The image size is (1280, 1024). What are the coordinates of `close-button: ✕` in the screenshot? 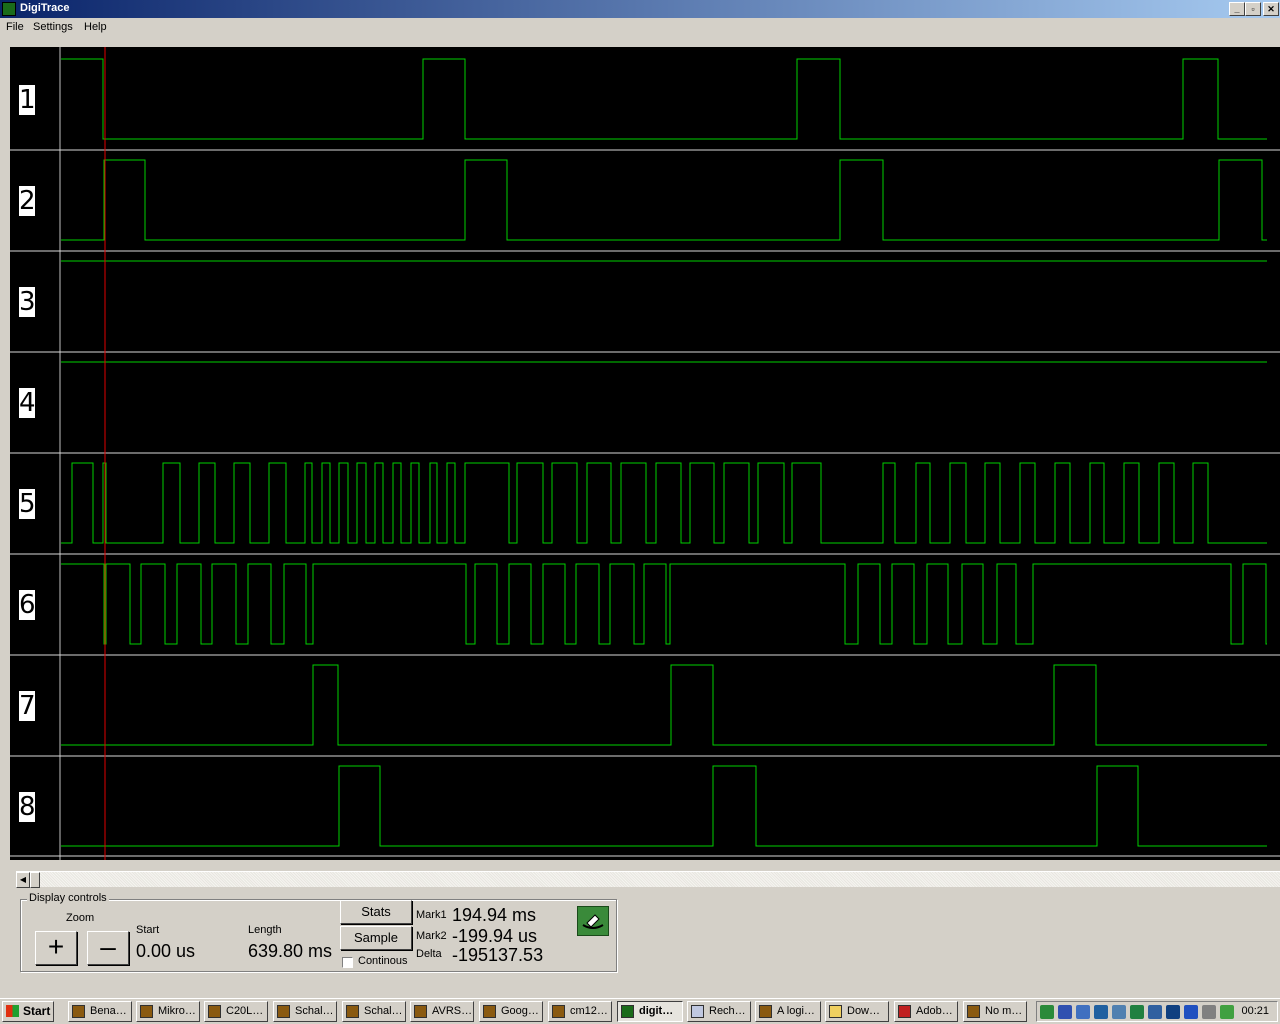 It's located at (1271, 9).